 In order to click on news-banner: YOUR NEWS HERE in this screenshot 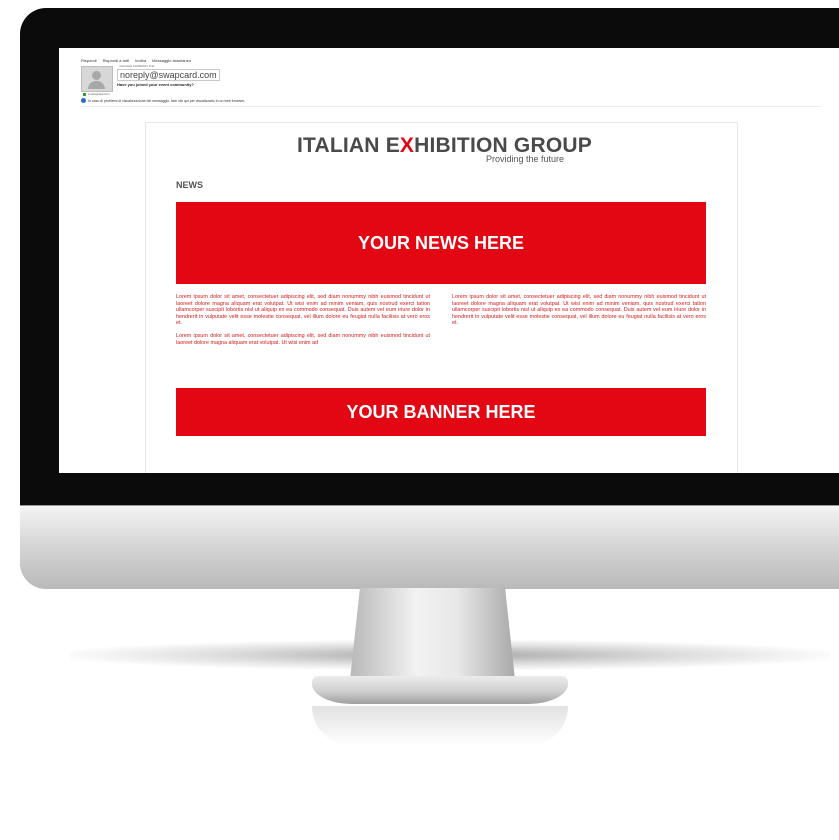, I will do `click(441, 243)`.